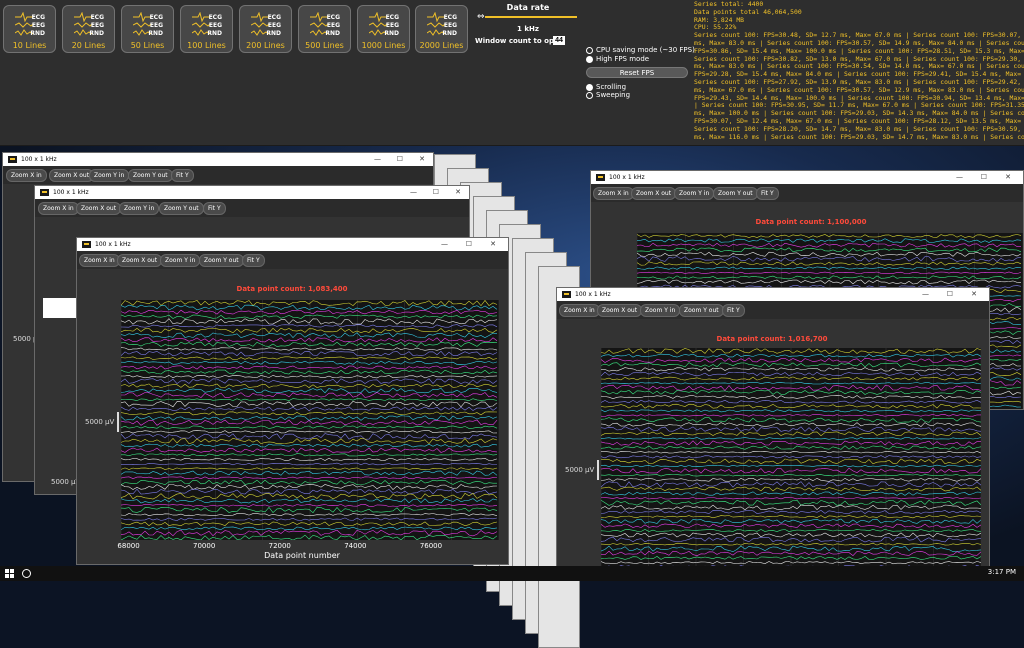  What do you see at coordinates (118, 422) in the screenshot?
I see `y-scale-bar` at bounding box center [118, 422].